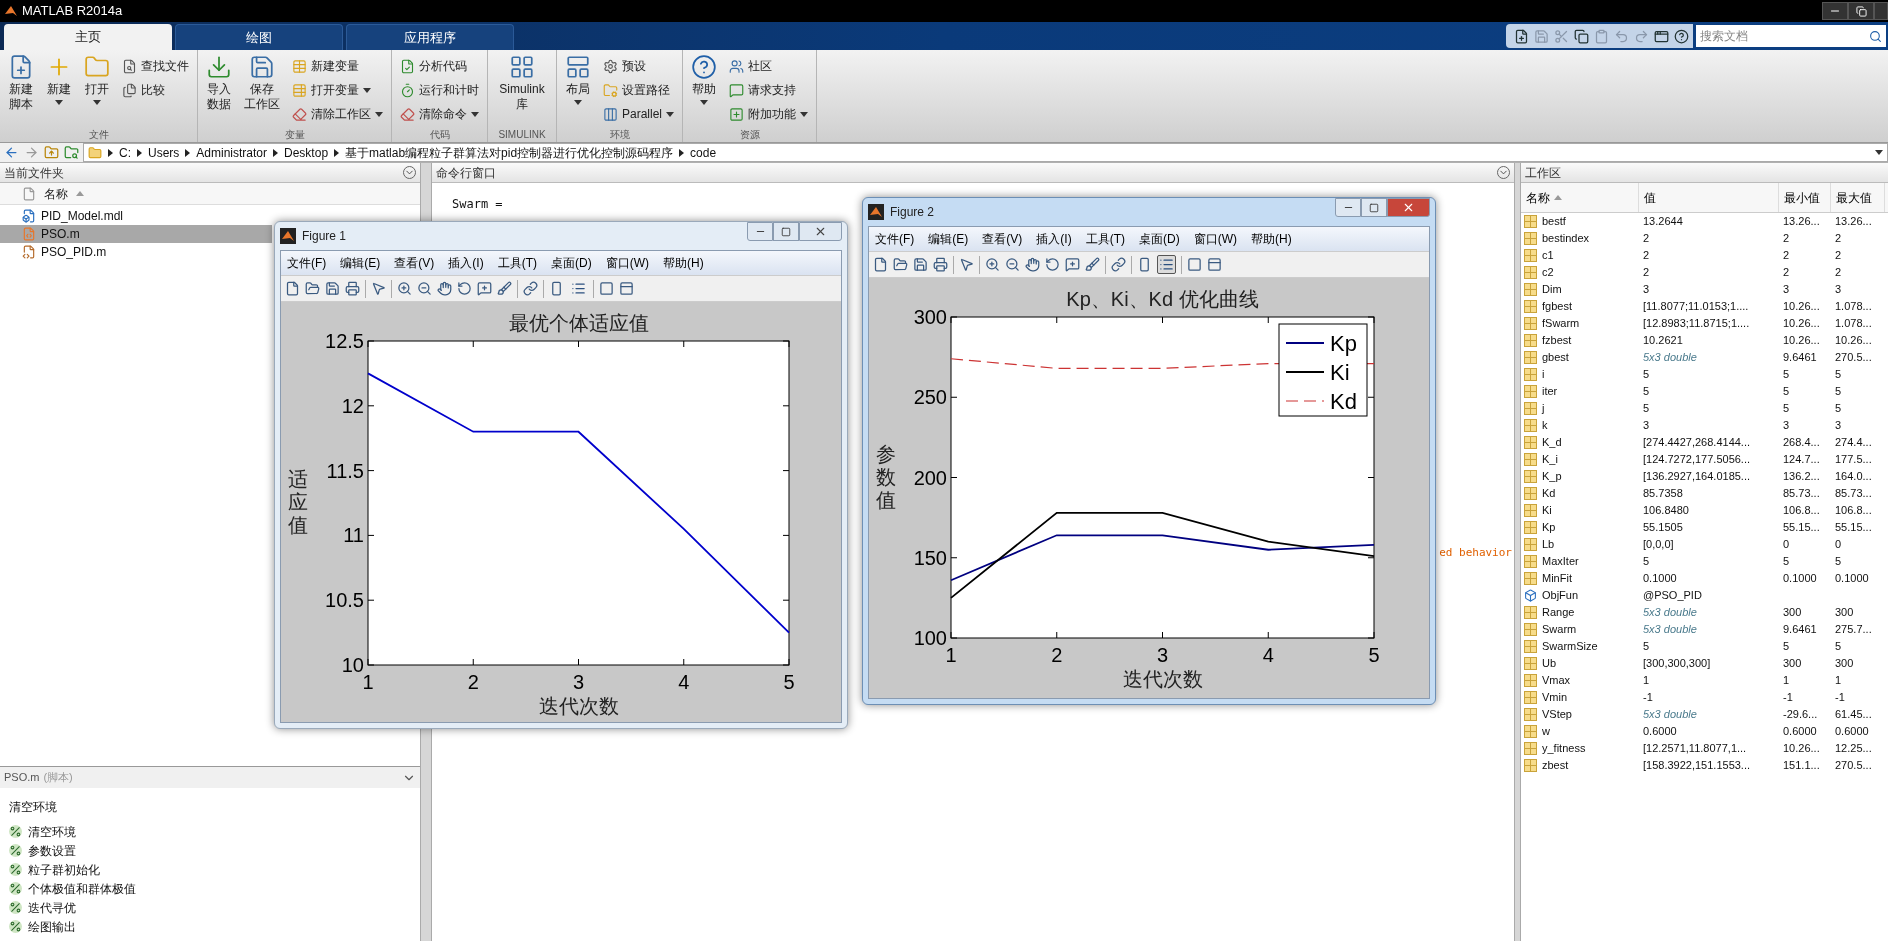  I want to click on variable-name: MaxIter, so click(1580, 561).